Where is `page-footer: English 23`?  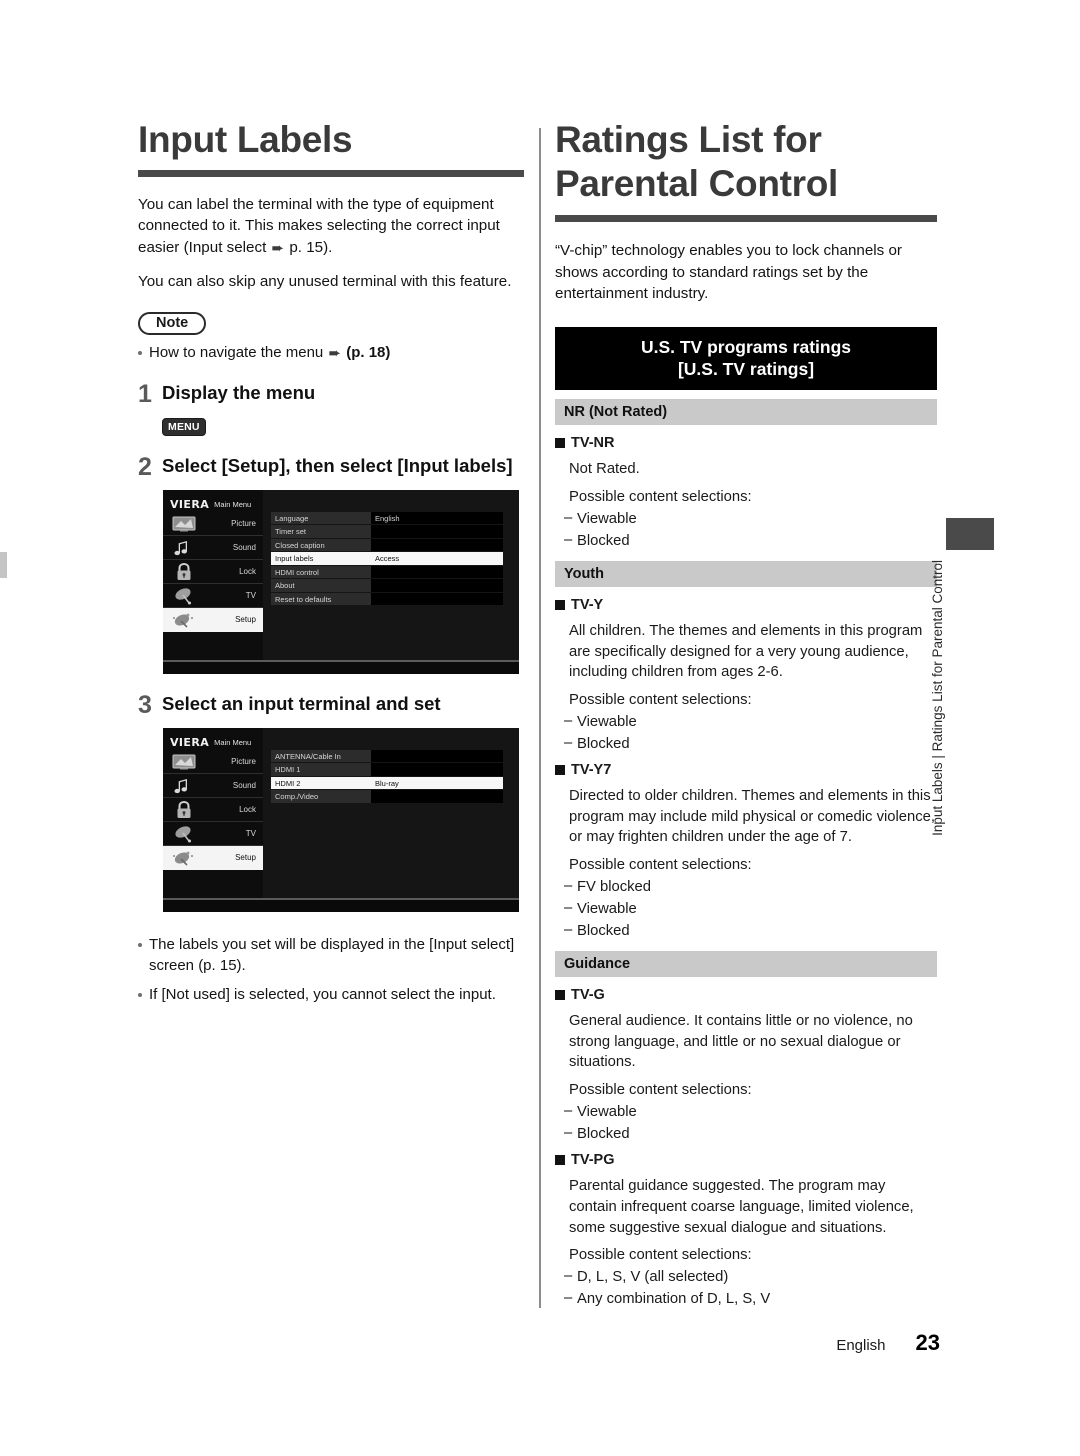
page-footer: English 23 is located at coordinates (888, 1343).